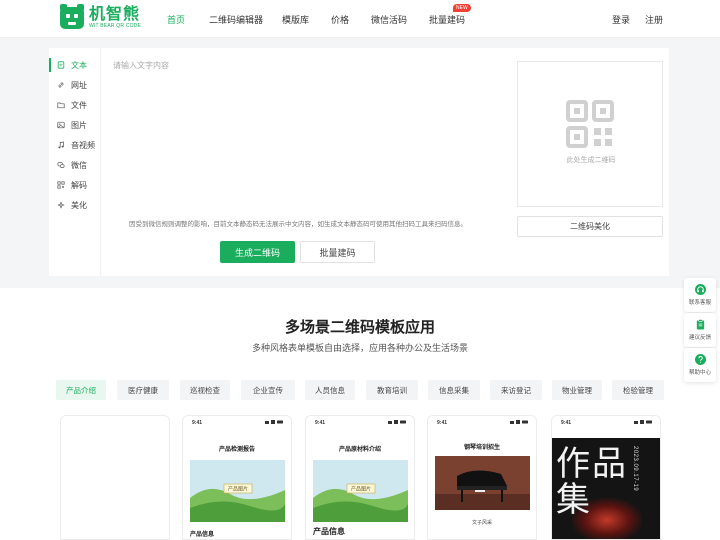 Image resolution: width=720 pixels, height=540 pixels. What do you see at coordinates (454, 390) in the screenshot?
I see `category-tab-info-collection: 信息采集` at bounding box center [454, 390].